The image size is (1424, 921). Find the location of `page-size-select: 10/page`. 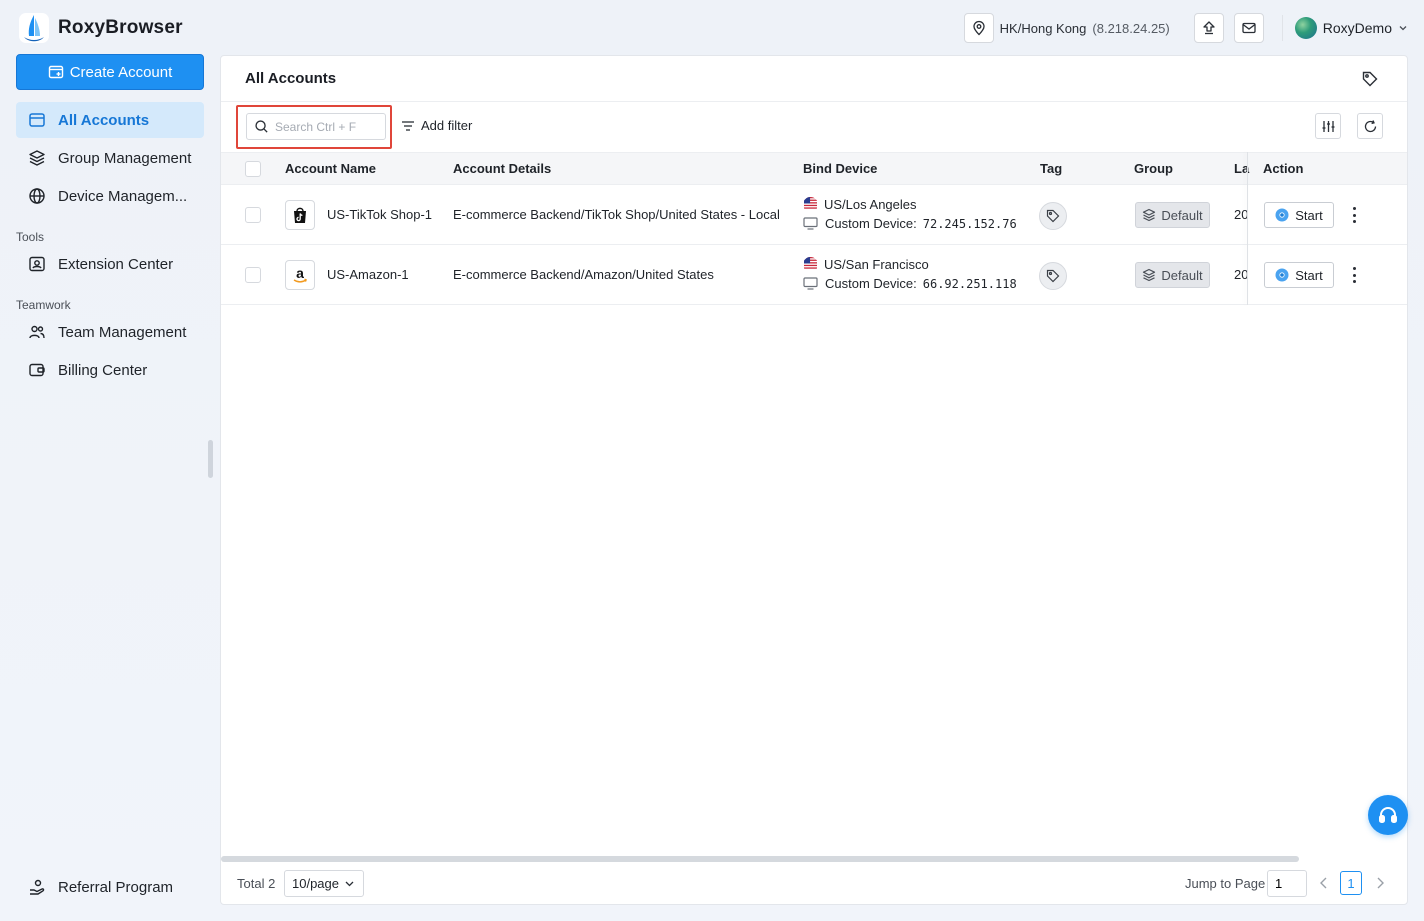

page-size-select: 10/page is located at coordinates (324, 883).